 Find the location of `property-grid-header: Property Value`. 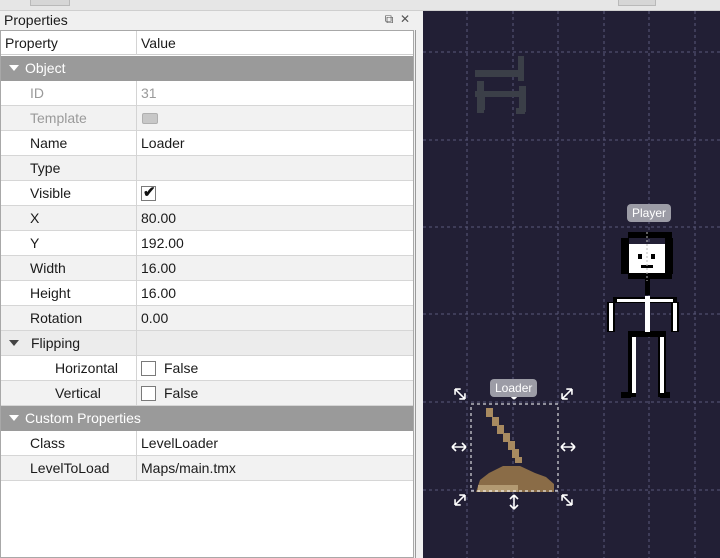

property-grid-header: Property Value is located at coordinates (207, 43).